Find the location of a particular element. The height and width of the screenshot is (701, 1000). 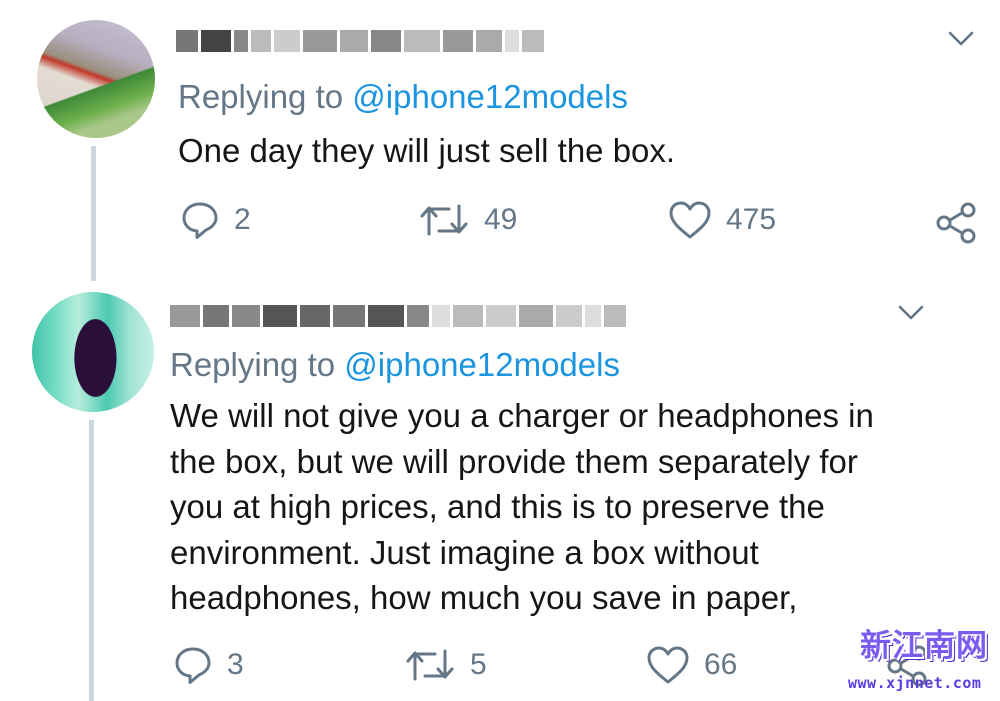

retweet-button: 49 is located at coordinates (467, 220).